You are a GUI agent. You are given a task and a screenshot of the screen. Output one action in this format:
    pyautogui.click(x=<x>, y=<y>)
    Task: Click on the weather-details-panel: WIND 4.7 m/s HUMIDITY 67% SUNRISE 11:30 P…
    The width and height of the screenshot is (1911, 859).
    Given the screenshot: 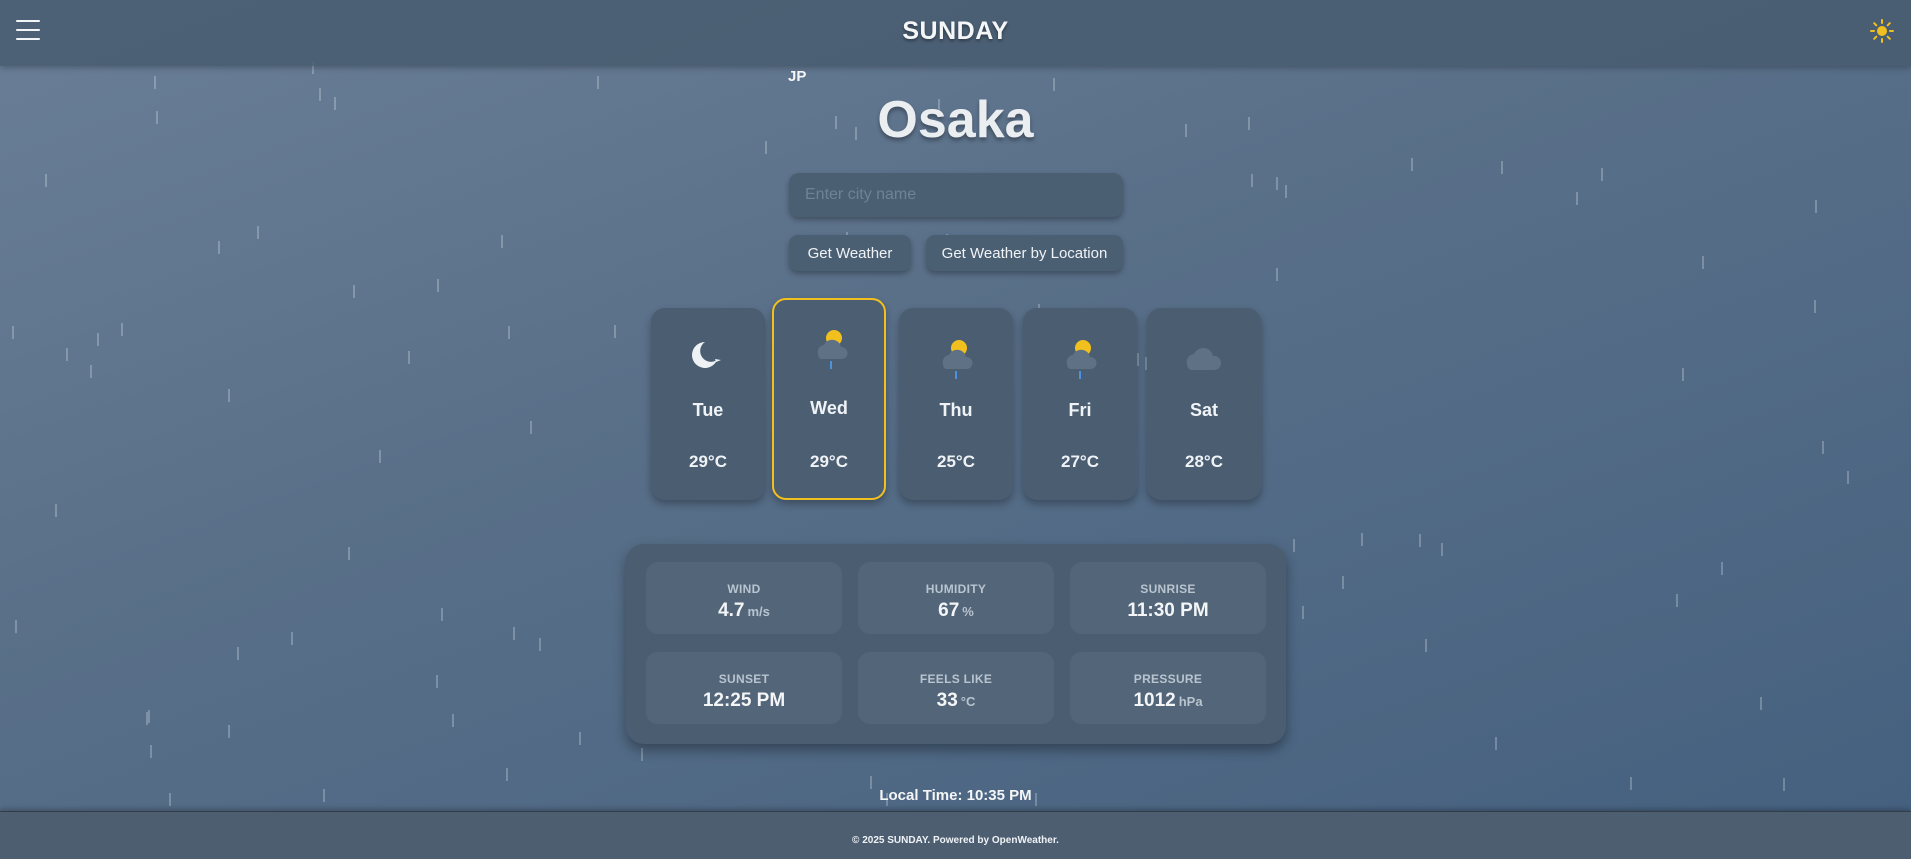 What is the action you would take?
    pyautogui.click(x=956, y=644)
    